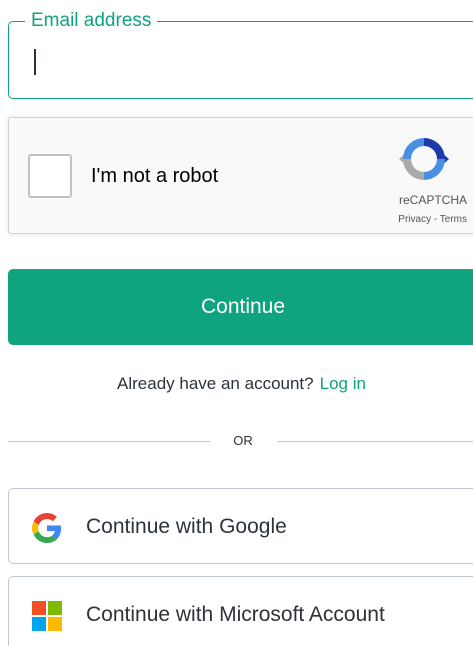  Describe the element at coordinates (343, 383) in the screenshot. I see `login-link: Log in` at that location.